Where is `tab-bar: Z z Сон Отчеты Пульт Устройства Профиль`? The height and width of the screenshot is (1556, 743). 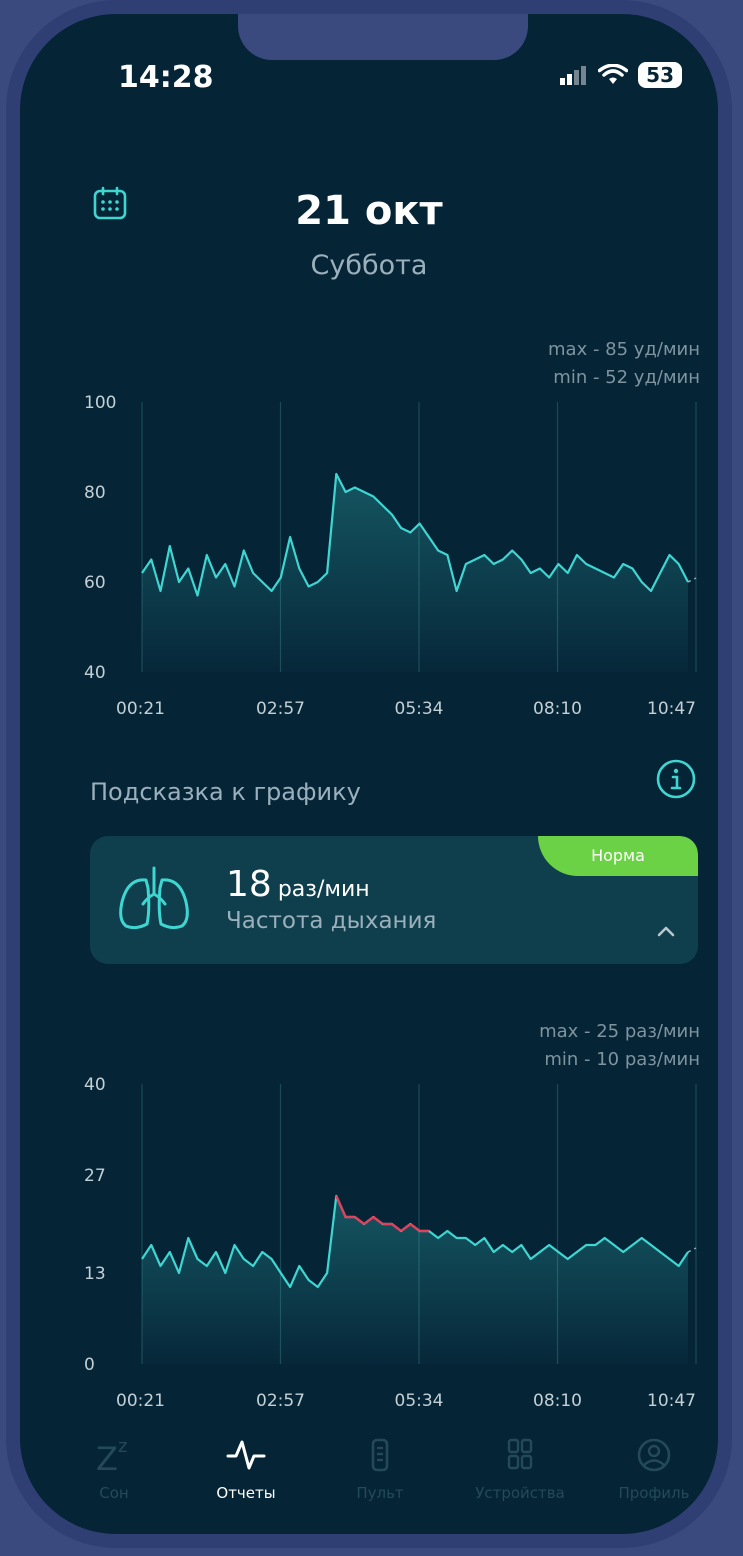 tab-bar: Z z Сон Отчеты Пульт Устройства Профиль is located at coordinates (369, 1478).